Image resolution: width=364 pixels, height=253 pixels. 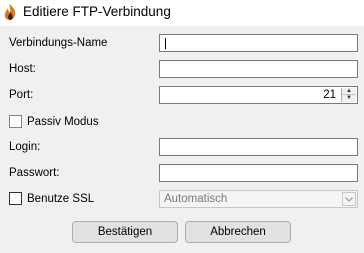 I want to click on port-spin-buttons: ▲ ▼, so click(x=348, y=95).